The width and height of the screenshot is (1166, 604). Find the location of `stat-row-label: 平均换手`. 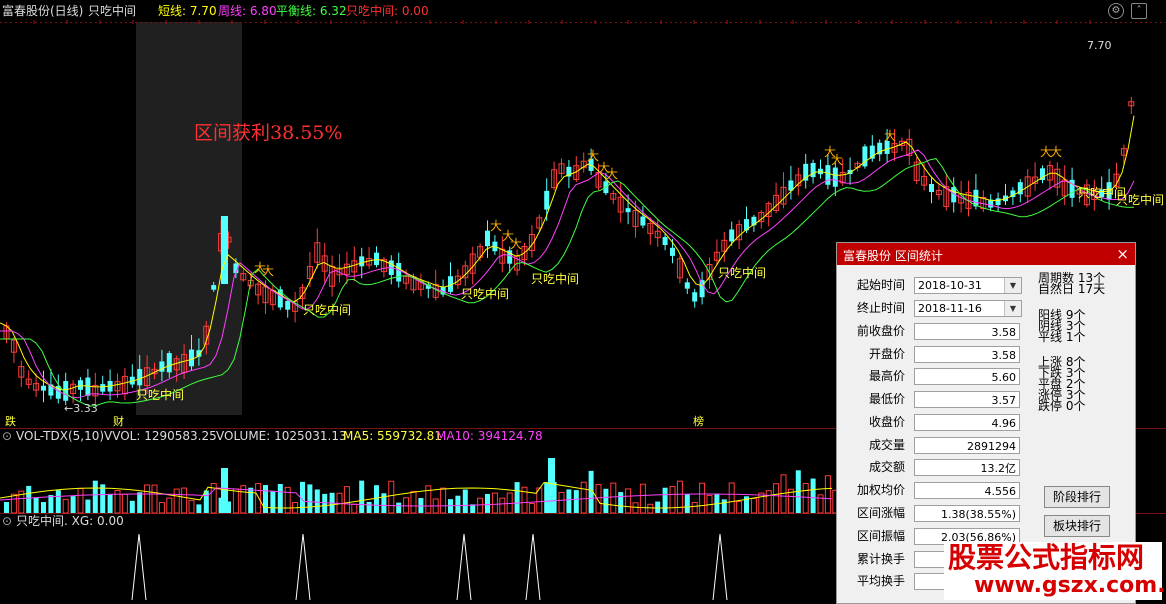

stat-row-label: 平均换手 is located at coordinates (880, 581).